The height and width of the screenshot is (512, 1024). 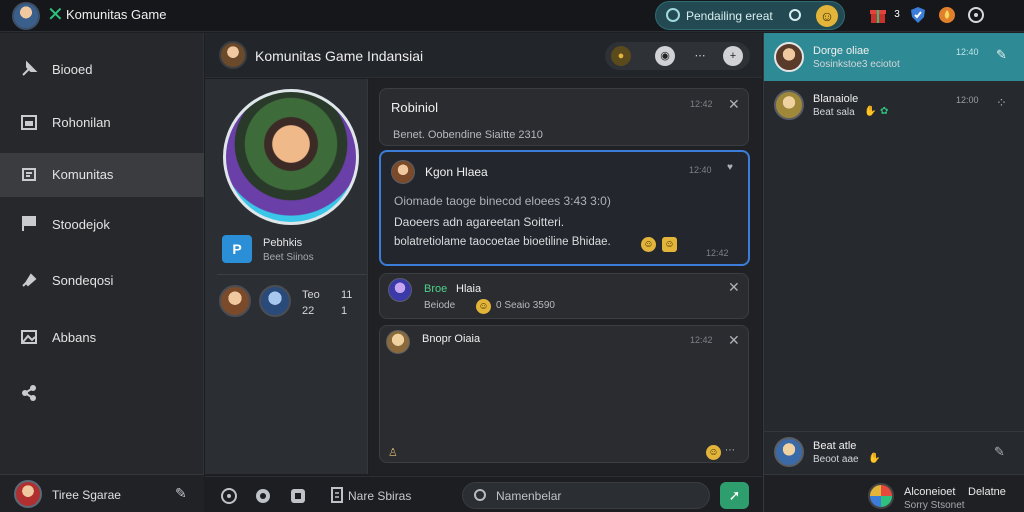 I want to click on sidebar-item-label: Sondeqosi, so click(x=83, y=280).